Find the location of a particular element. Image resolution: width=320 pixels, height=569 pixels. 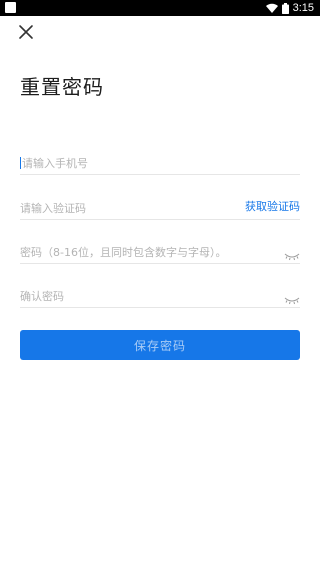

password-field is located at coordinates (160, 252).